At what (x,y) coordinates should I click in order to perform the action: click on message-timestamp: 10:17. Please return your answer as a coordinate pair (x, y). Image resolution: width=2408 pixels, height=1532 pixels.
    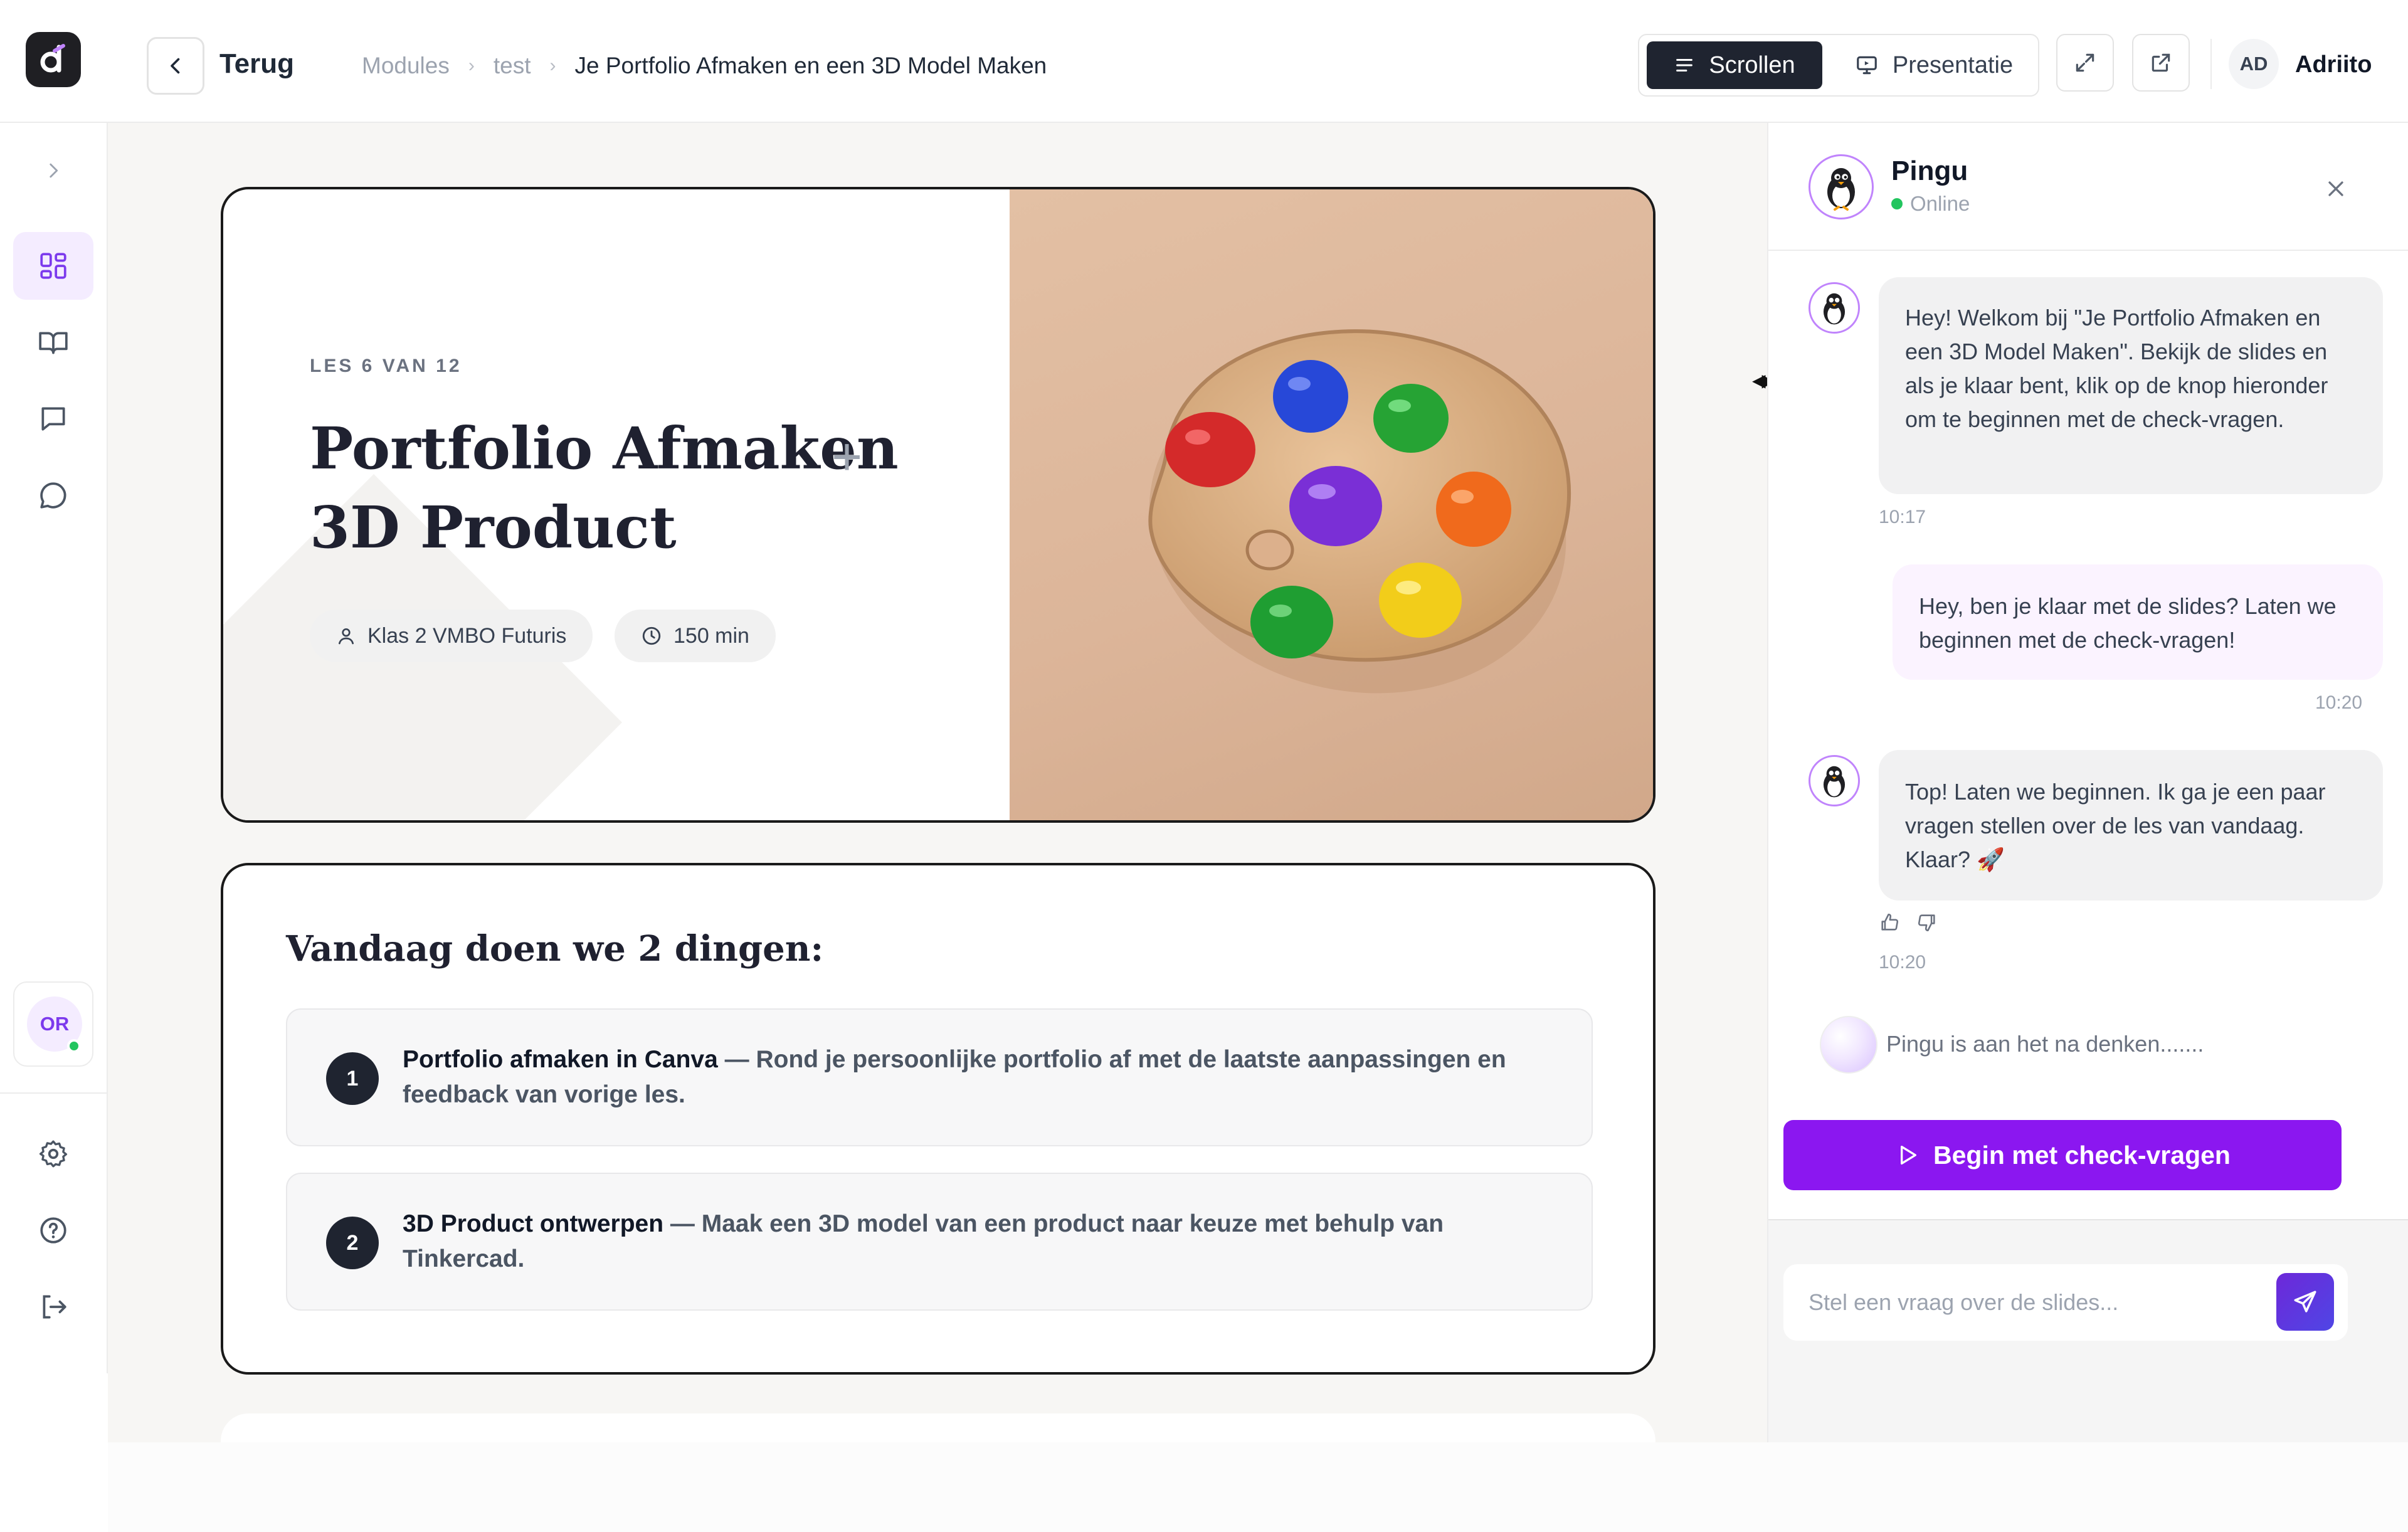
    Looking at the image, I should click on (1902, 517).